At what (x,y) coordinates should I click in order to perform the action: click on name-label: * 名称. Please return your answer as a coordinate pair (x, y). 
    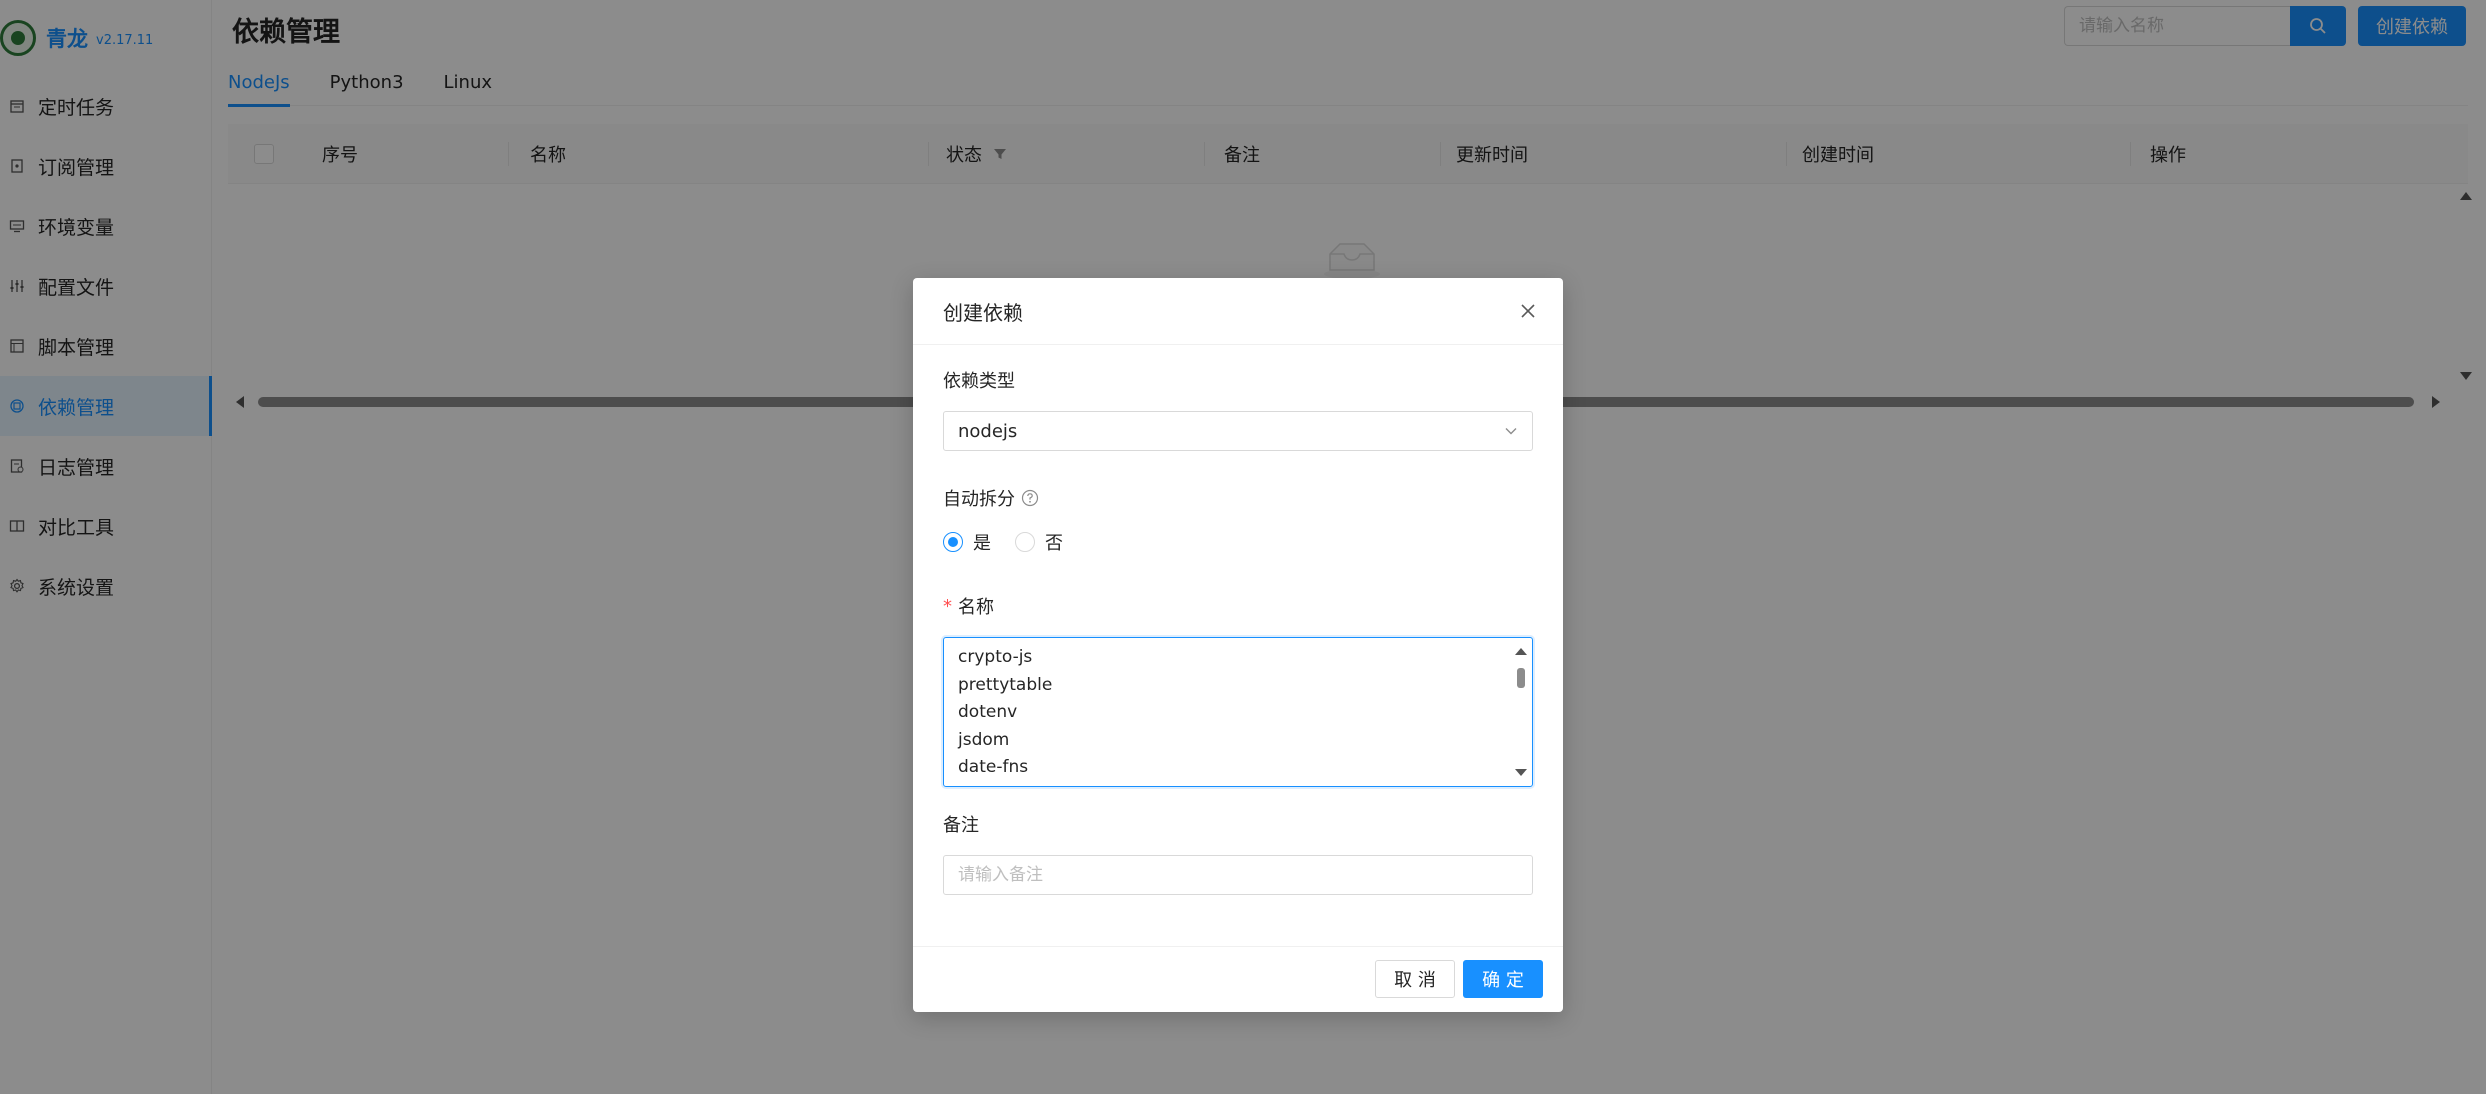
    Looking at the image, I should click on (968, 606).